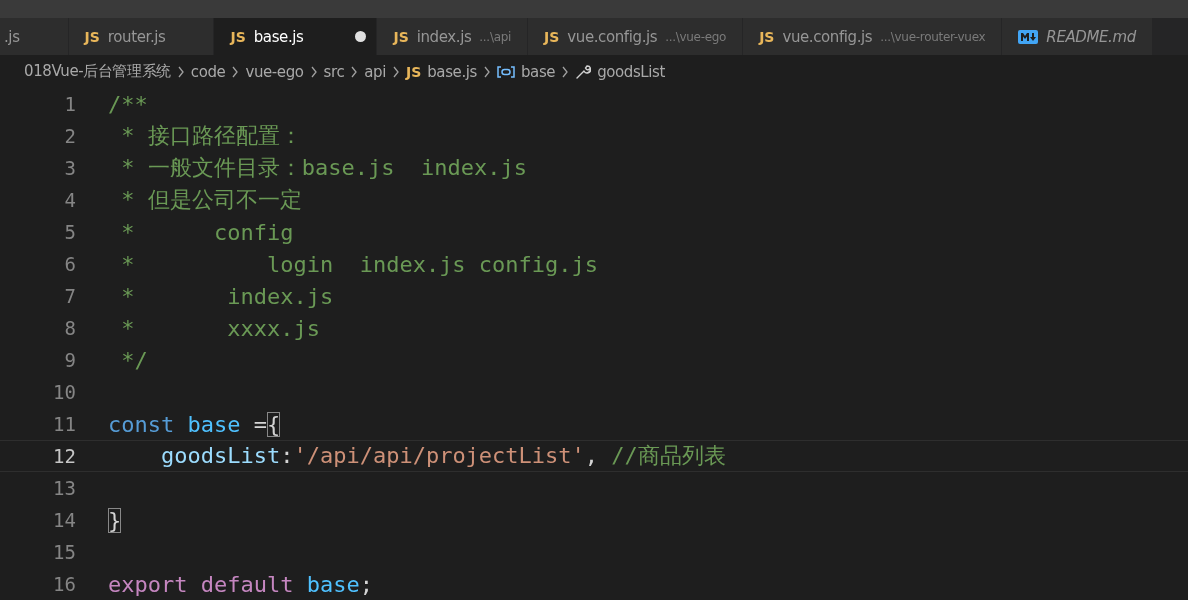 This screenshot has height=600, width=1188. Describe the element at coordinates (495, 36) in the screenshot. I see `tab-path: ...\api` at that location.